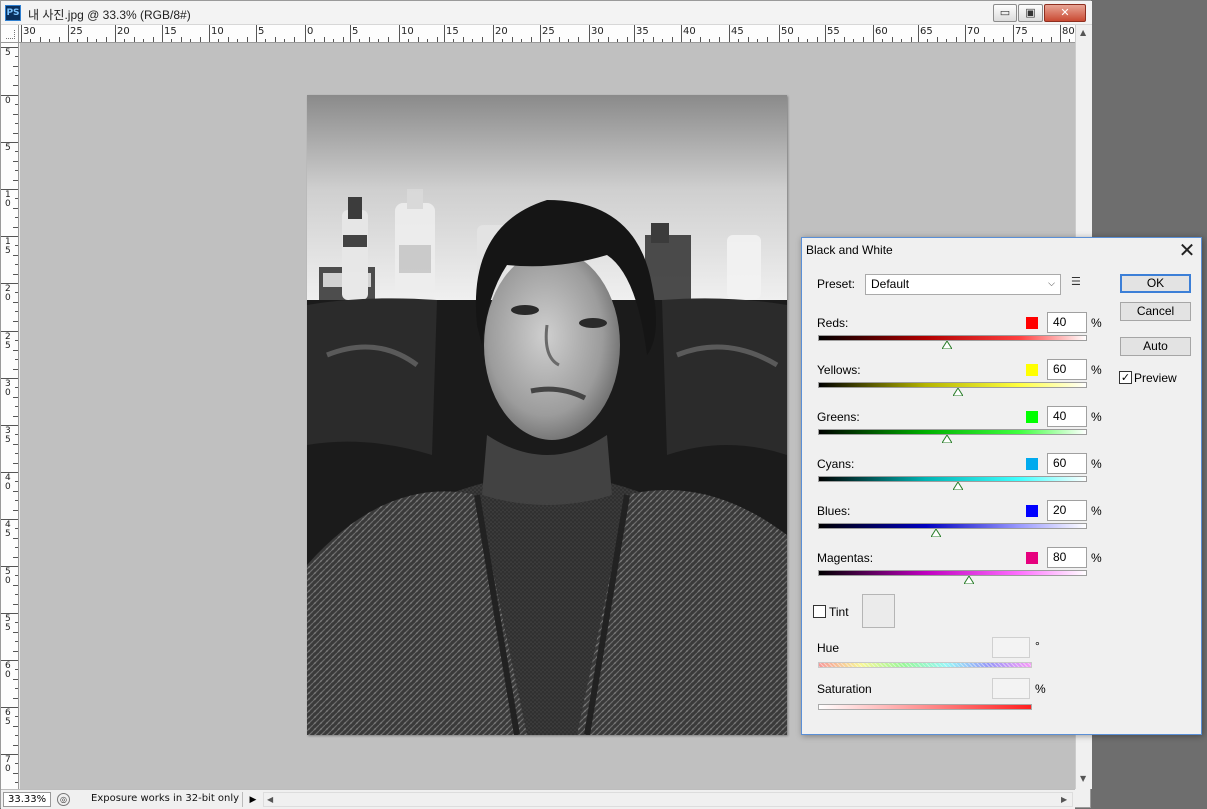  I want to click on saturation-percent-unit: %, so click(1040, 689).